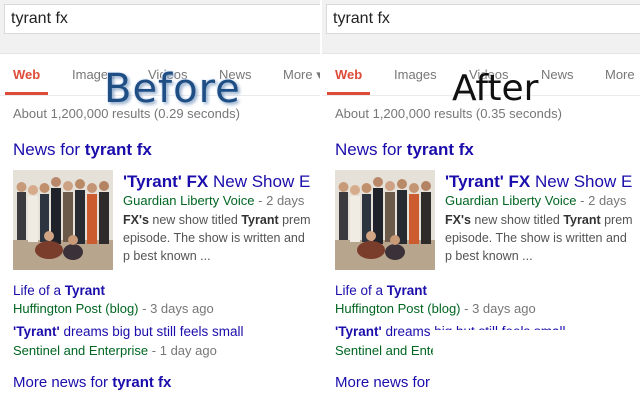 Image resolution: width=640 pixels, height=400 pixels. I want to click on link-2-rest: dreams big but still feels small, so click(153, 331).